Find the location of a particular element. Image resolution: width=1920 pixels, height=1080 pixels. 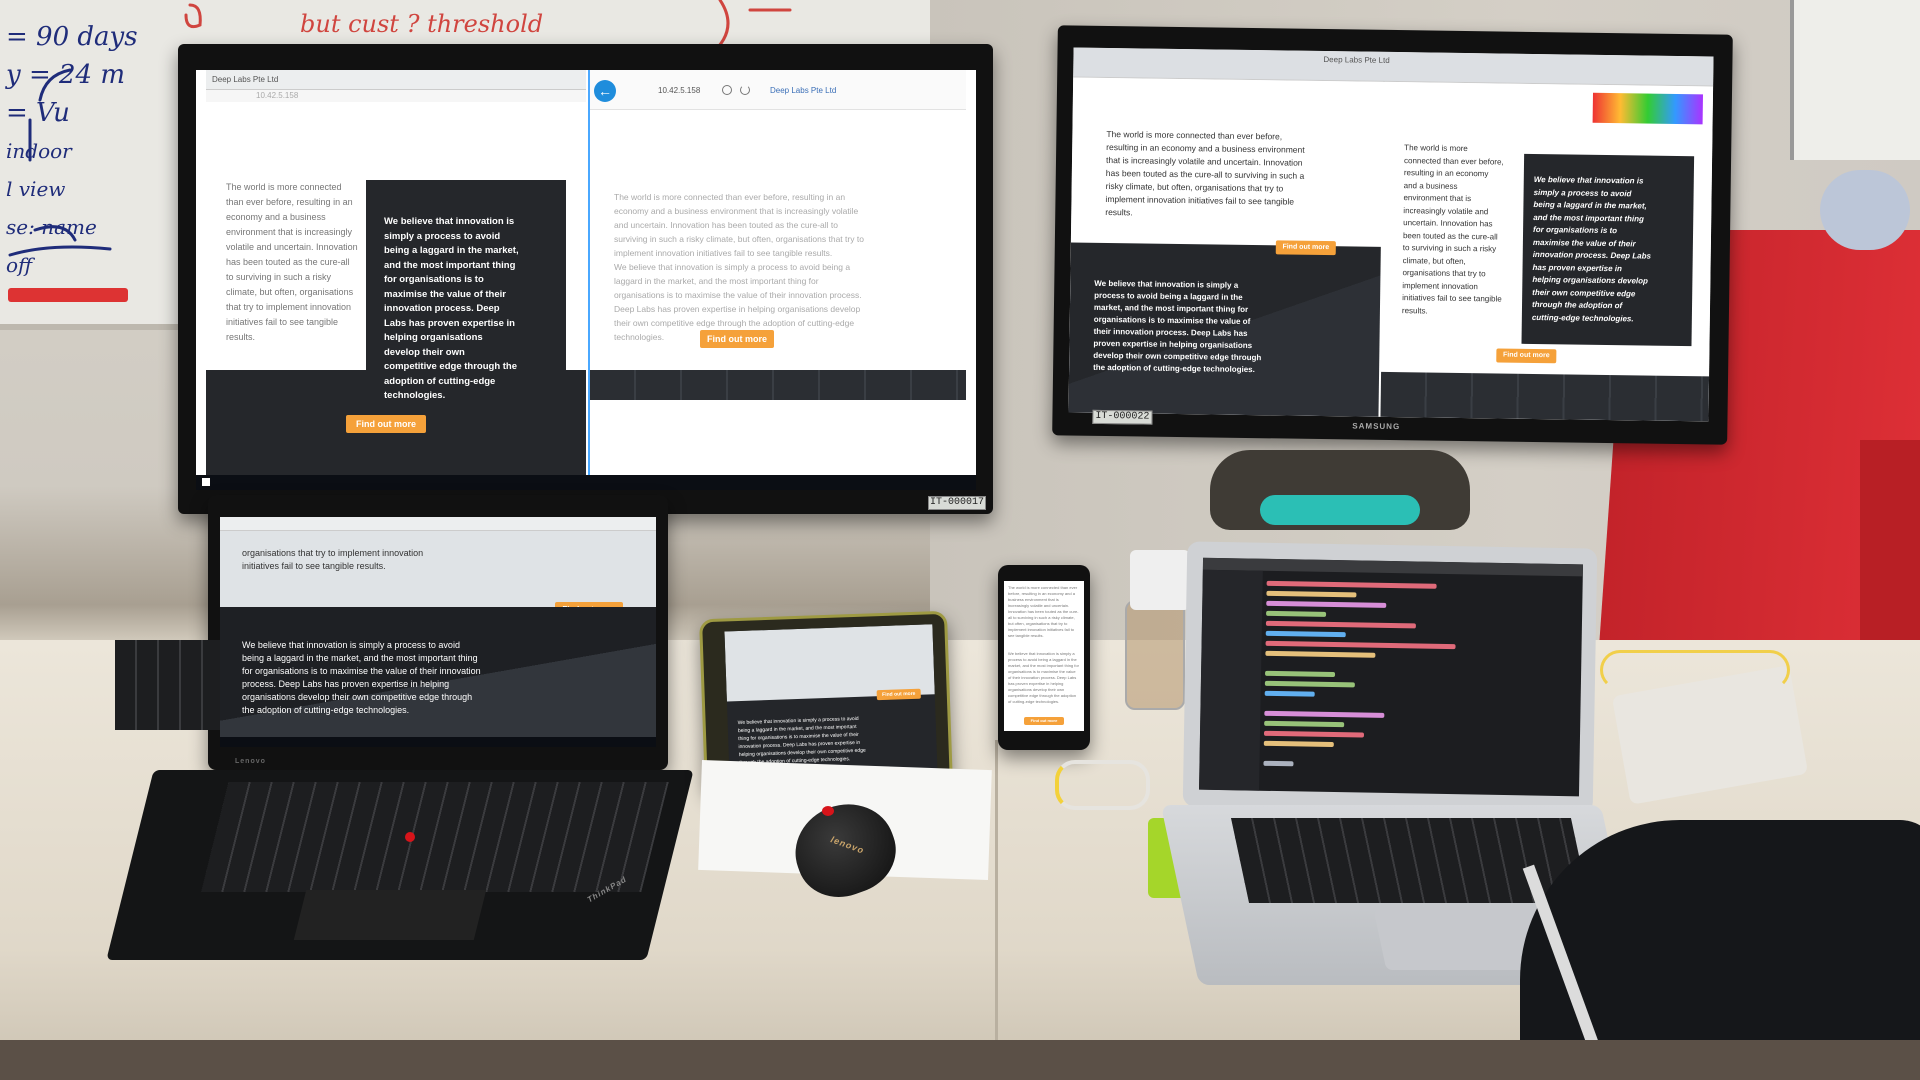

browser-header: ← 10.42.5.158 Deep Labs Pte Ltd is located at coordinates (778, 90).